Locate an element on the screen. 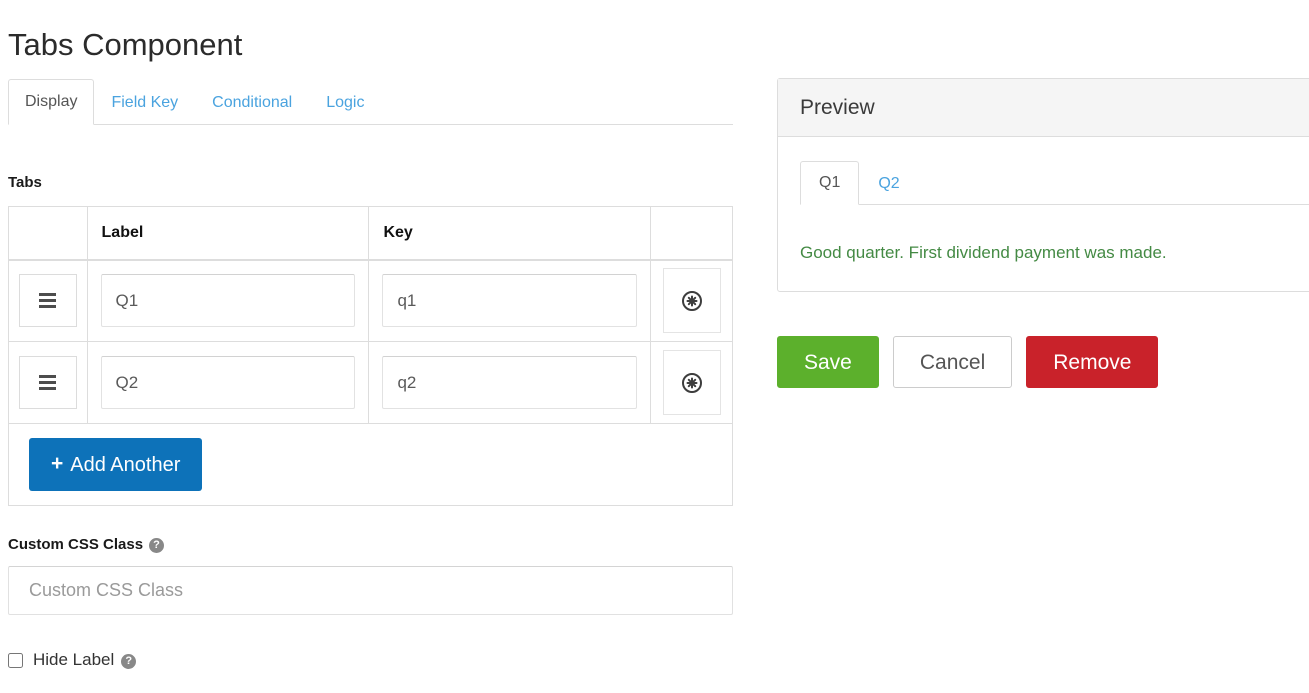 This screenshot has height=693, width=1309. preview-tab-nav: Q1 Q2 is located at coordinates (1054, 182).